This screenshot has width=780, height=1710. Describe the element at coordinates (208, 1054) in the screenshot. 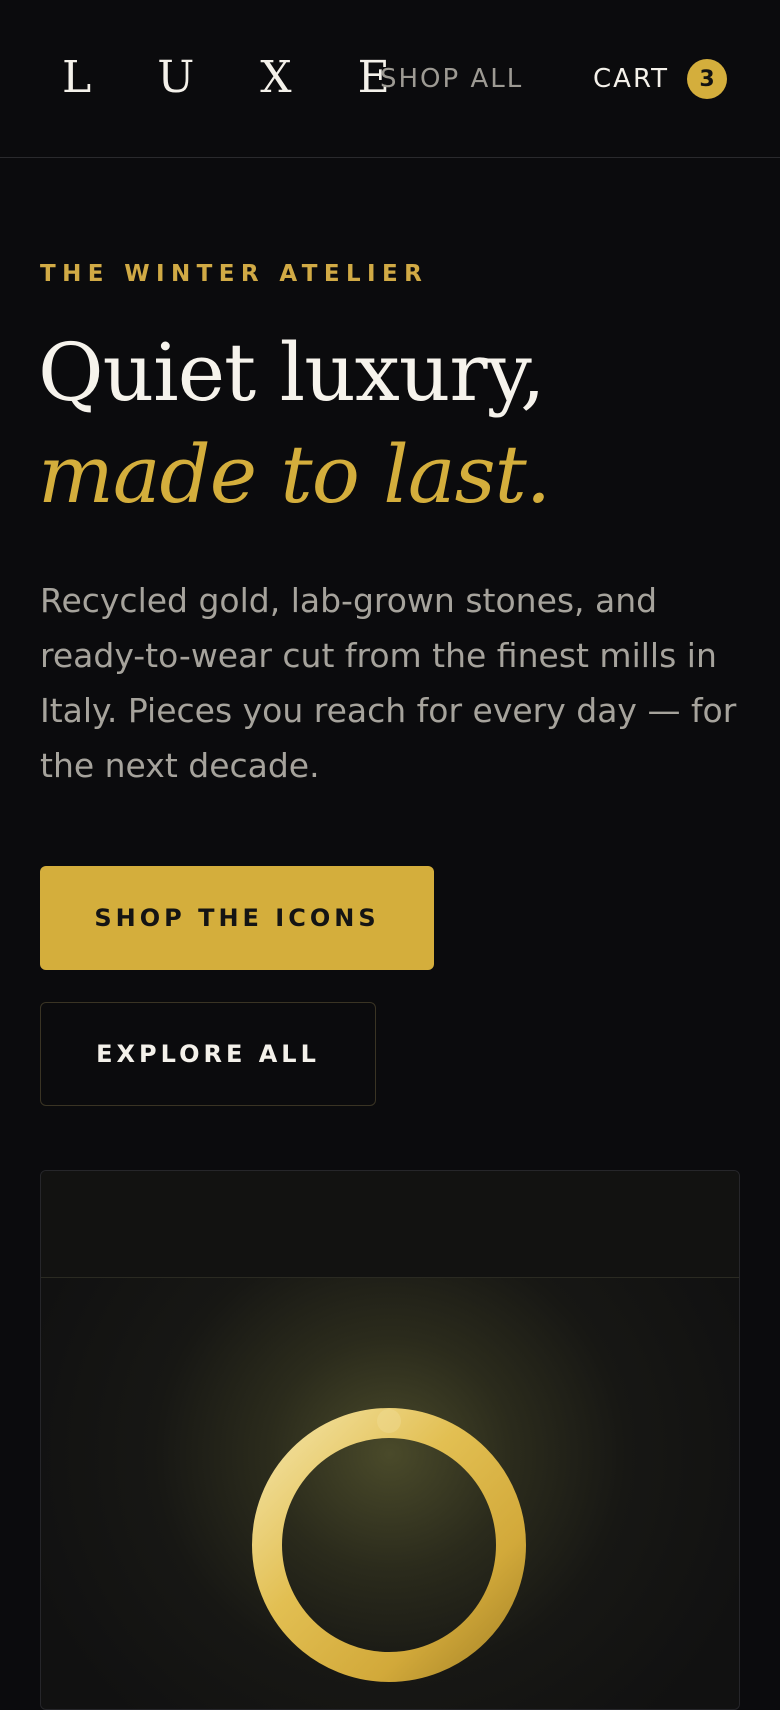

I see `explore-all-button: EXPLORE ALL` at that location.